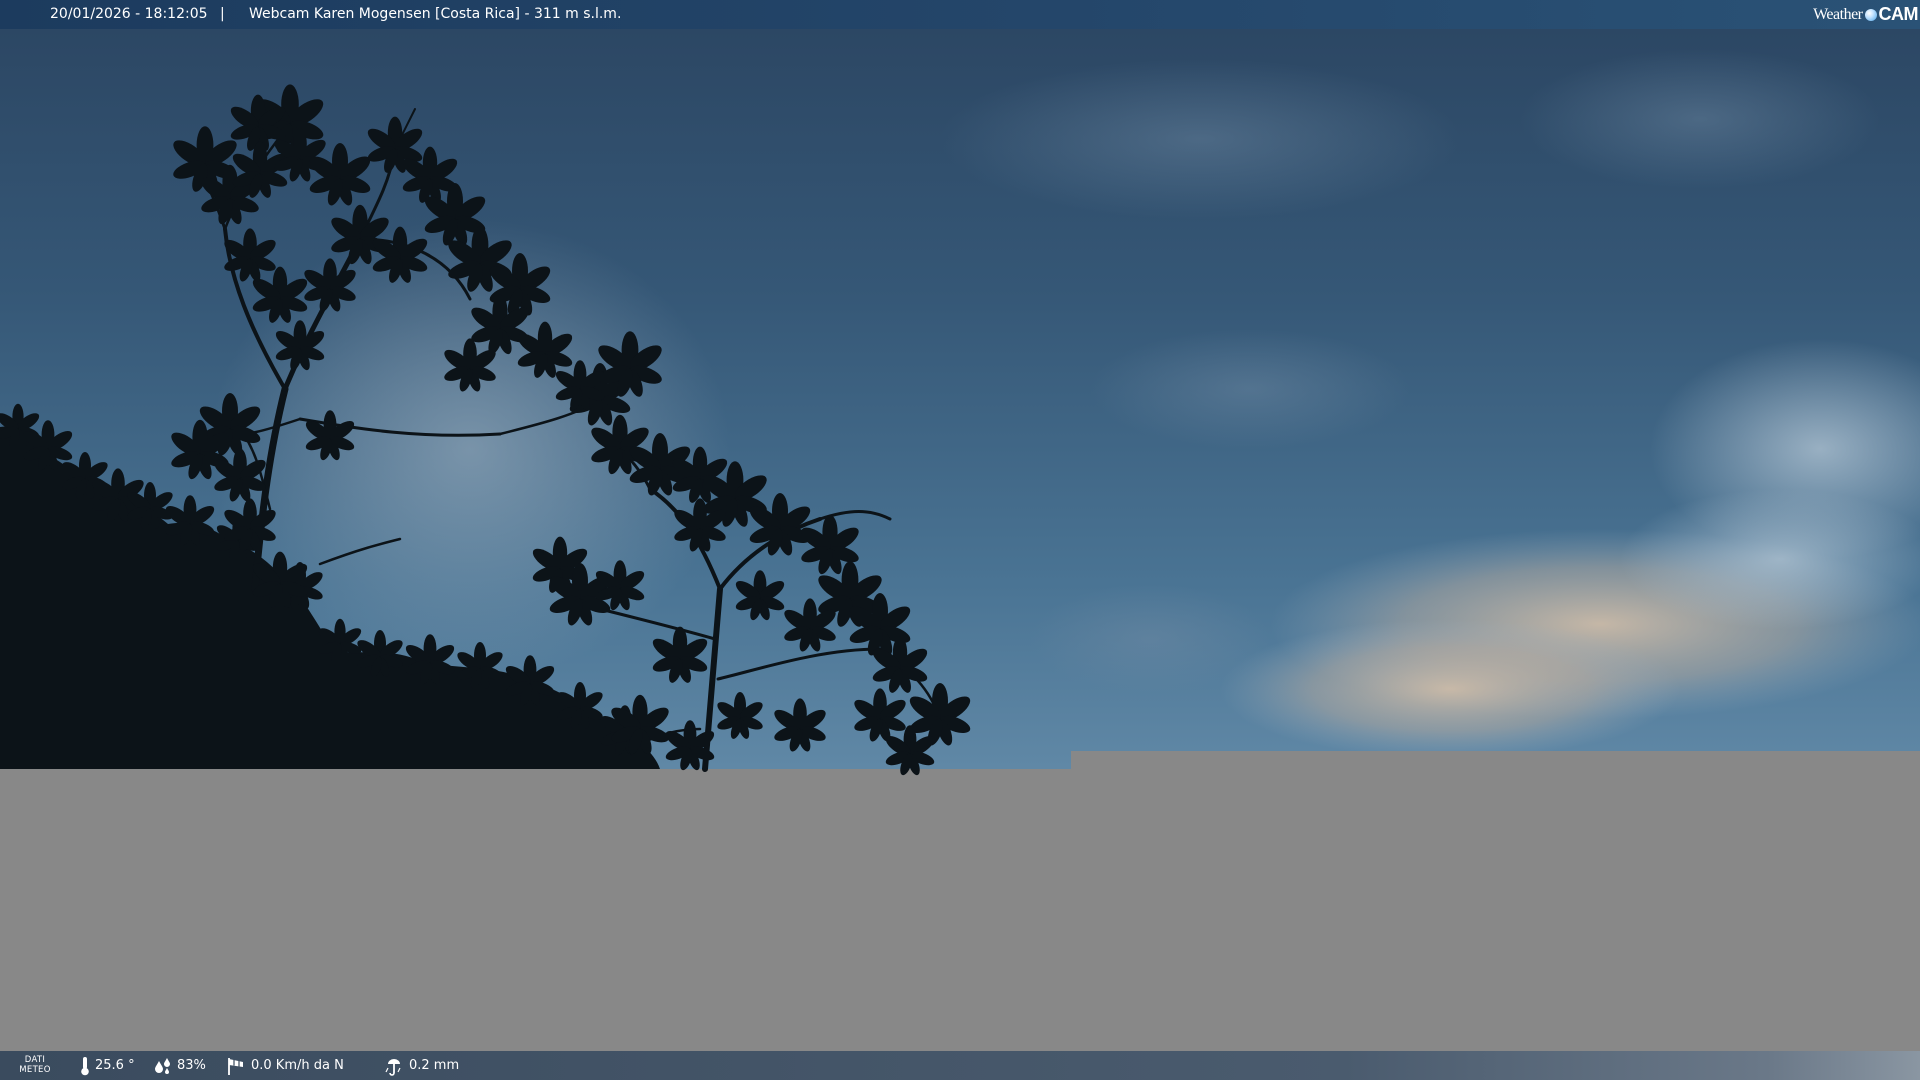 The width and height of the screenshot is (1920, 1080). What do you see at coordinates (85, 1065) in the screenshot?
I see `thermometer-icon` at bounding box center [85, 1065].